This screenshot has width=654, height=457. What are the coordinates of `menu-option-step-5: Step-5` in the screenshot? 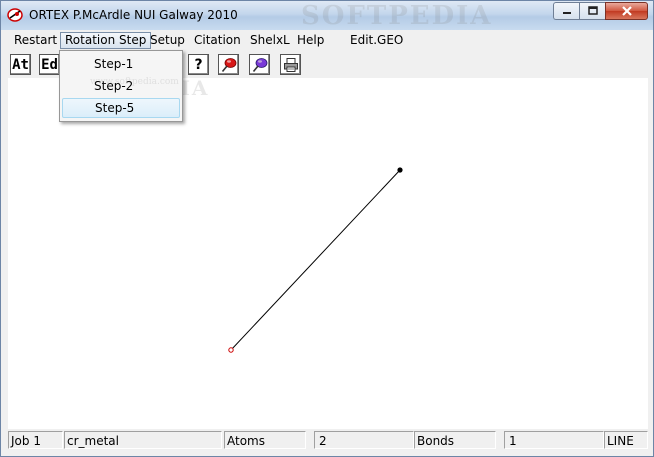 It's located at (121, 108).